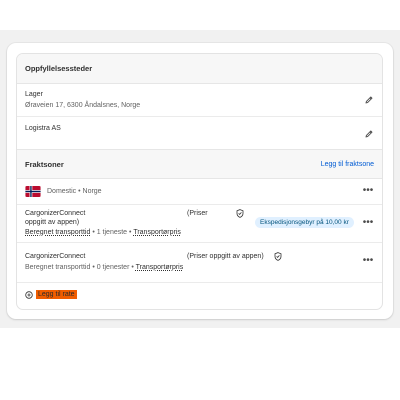 The image size is (400, 400). I want to click on zone-label: Domestic • Norge, so click(74, 191).